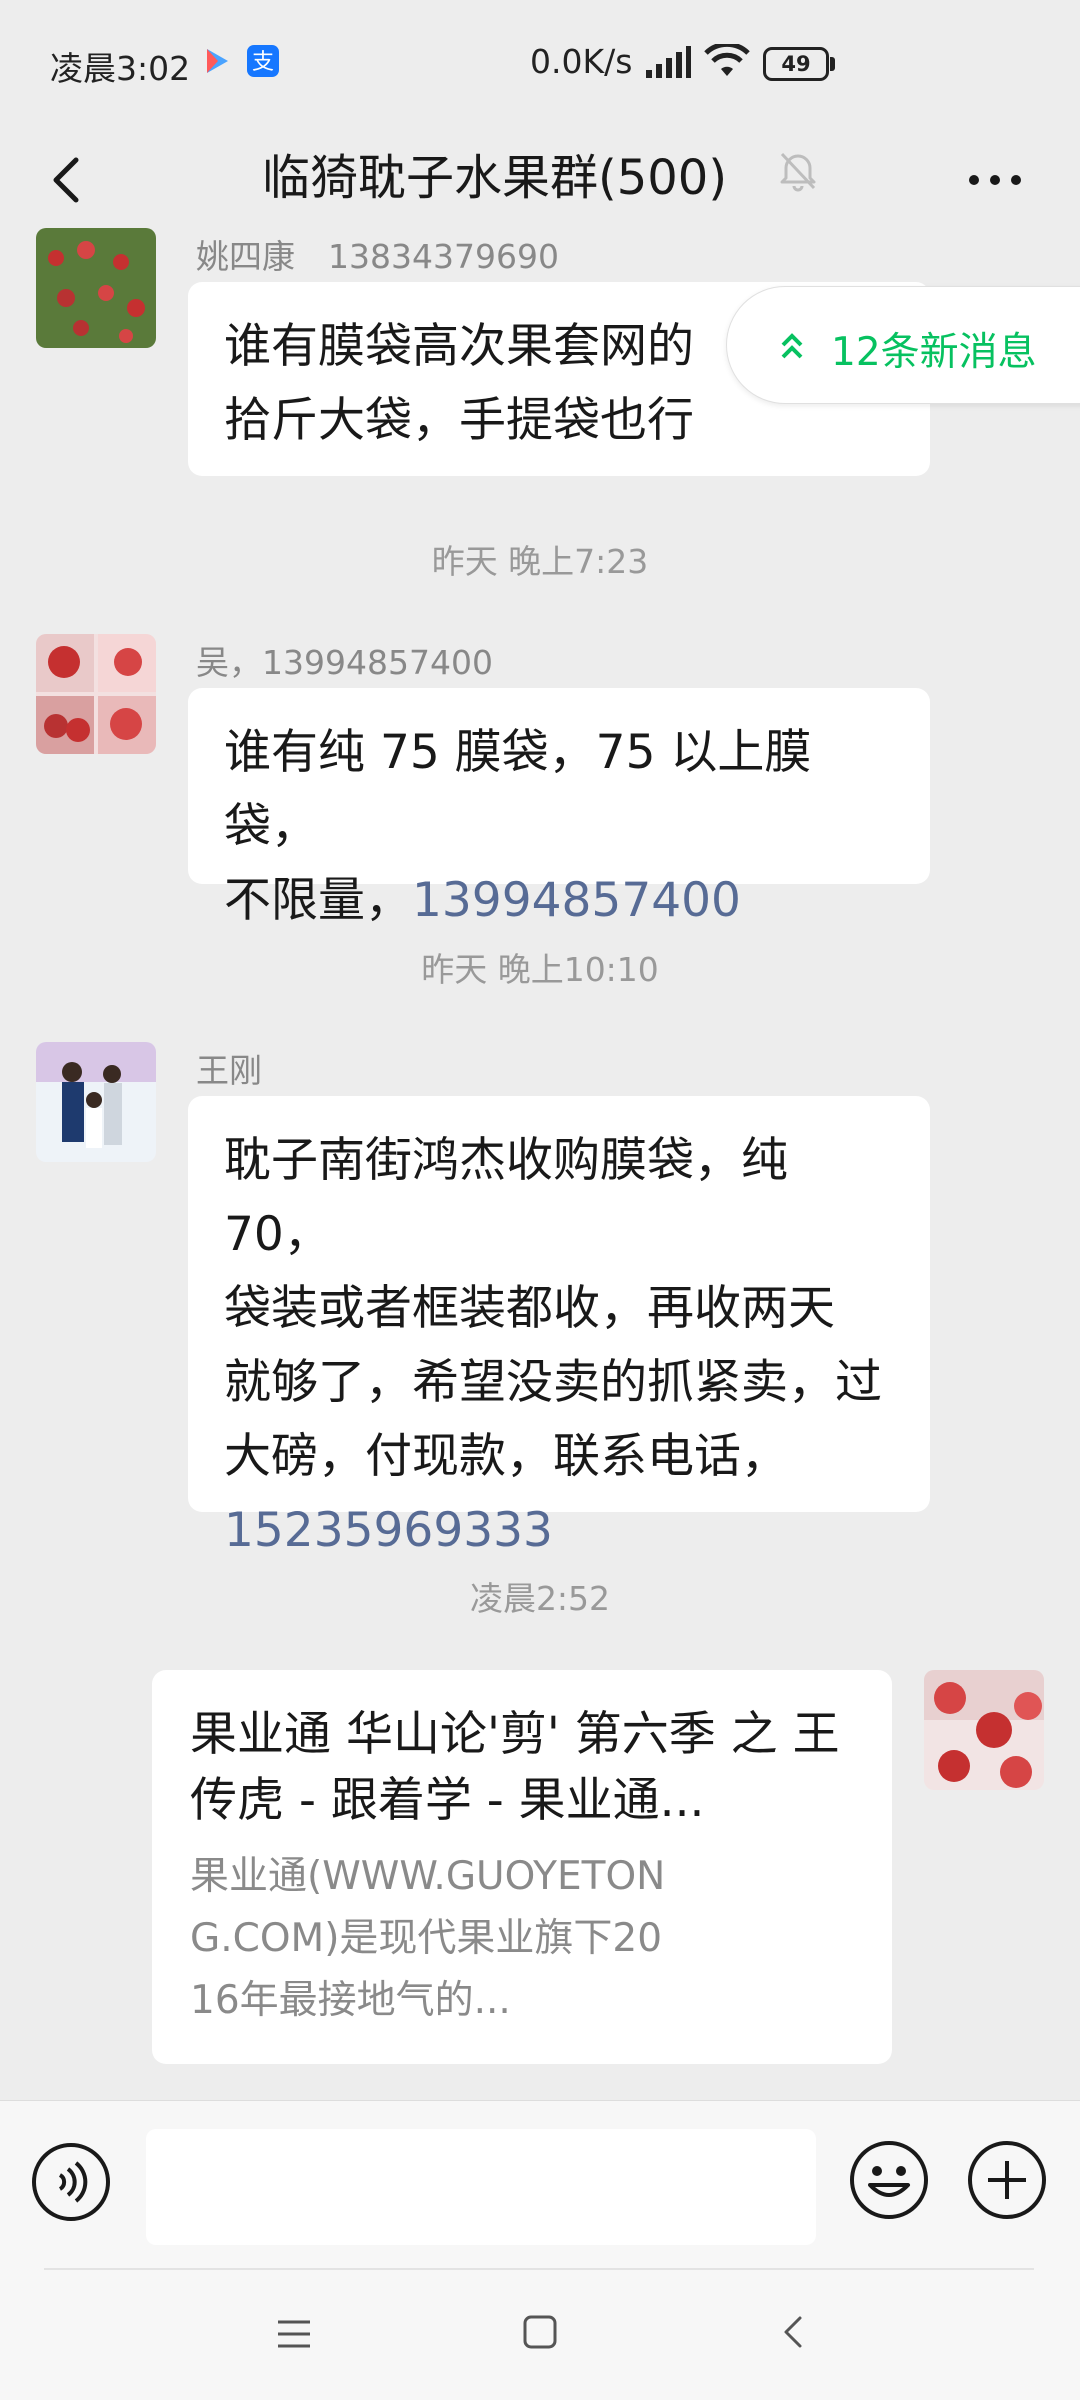 This screenshot has height=2400, width=1080. What do you see at coordinates (294, 2334) in the screenshot?
I see `menu-icon` at bounding box center [294, 2334].